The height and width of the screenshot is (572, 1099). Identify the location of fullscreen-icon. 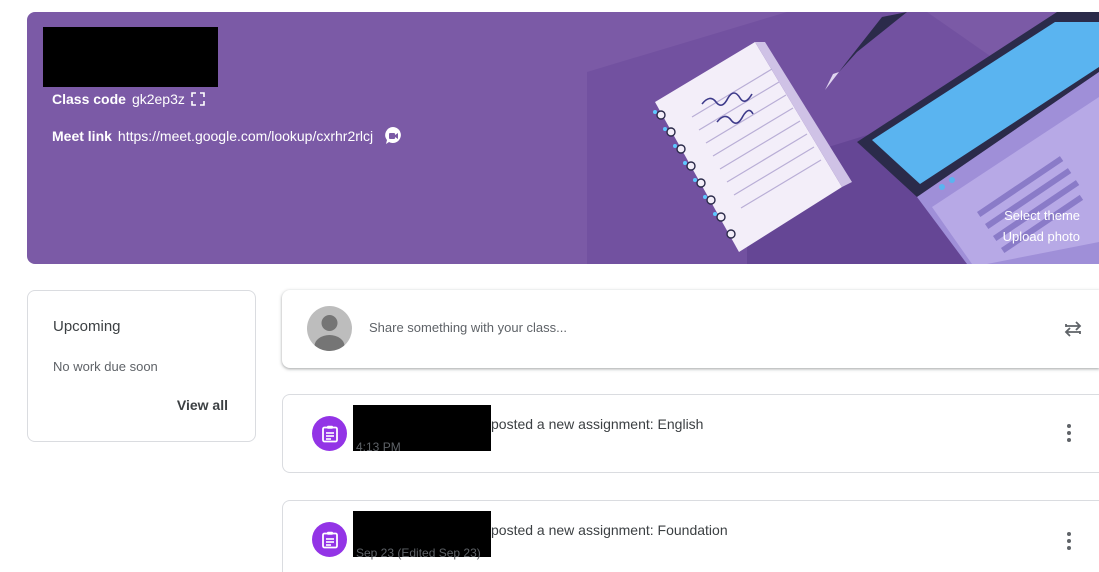
(198, 99).